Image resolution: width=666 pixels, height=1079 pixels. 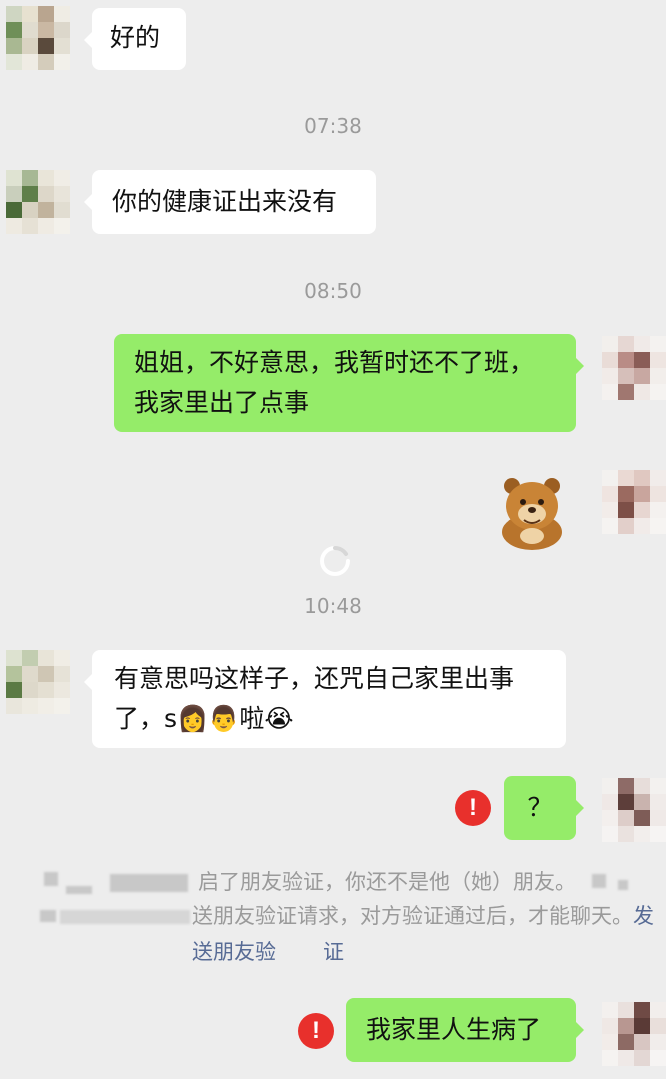 I want to click on message-bubble-received: 你的健康证出来没有, so click(x=230, y=202).